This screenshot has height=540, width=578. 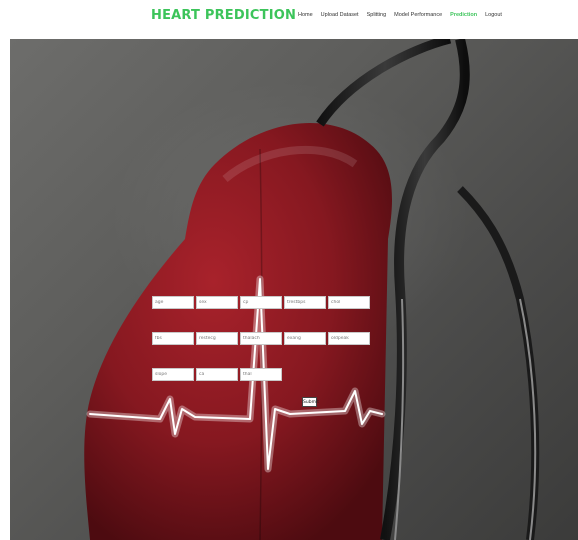 I want to click on sex-input, so click(x=217, y=302).